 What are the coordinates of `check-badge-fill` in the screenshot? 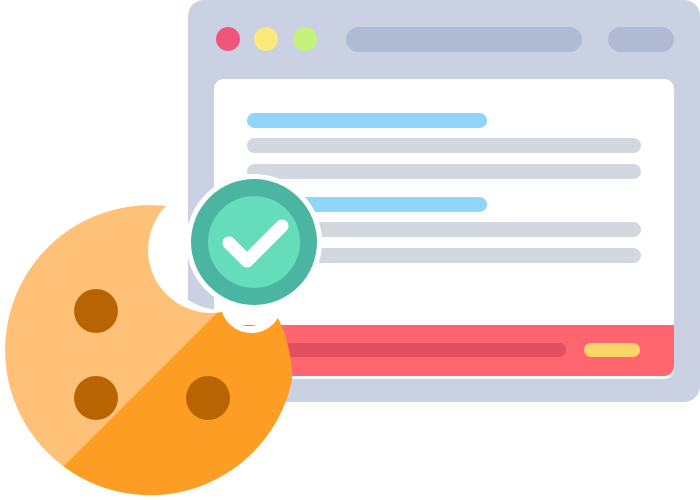 It's located at (254, 242).